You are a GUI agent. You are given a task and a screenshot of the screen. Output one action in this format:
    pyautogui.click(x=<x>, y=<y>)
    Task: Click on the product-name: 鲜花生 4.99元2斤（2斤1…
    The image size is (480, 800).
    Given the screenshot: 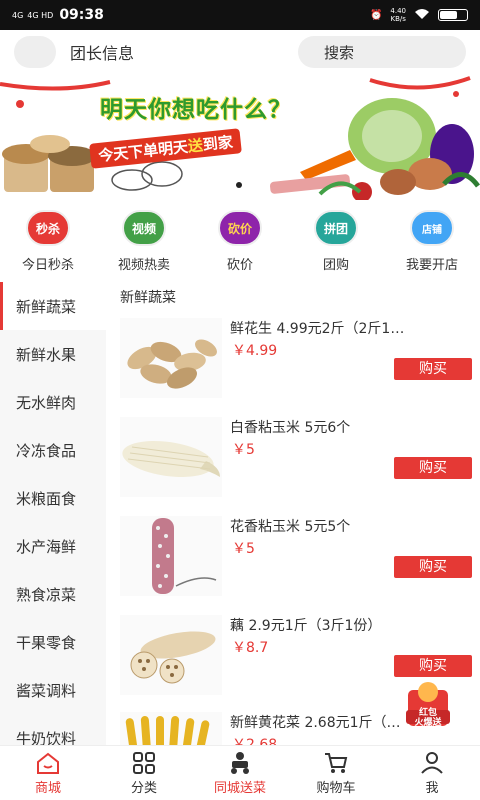 What is the action you would take?
    pyautogui.click(x=350, y=328)
    